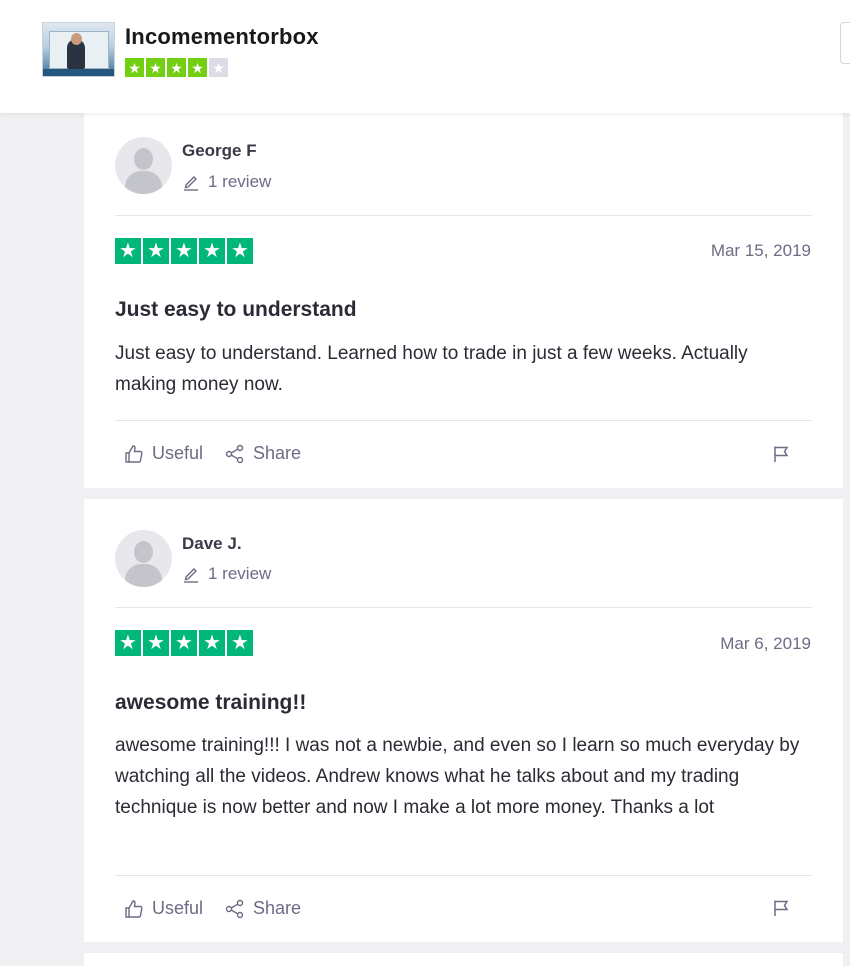 The image size is (850, 966). What do you see at coordinates (78, 49) in the screenshot?
I see `company-logo` at bounding box center [78, 49].